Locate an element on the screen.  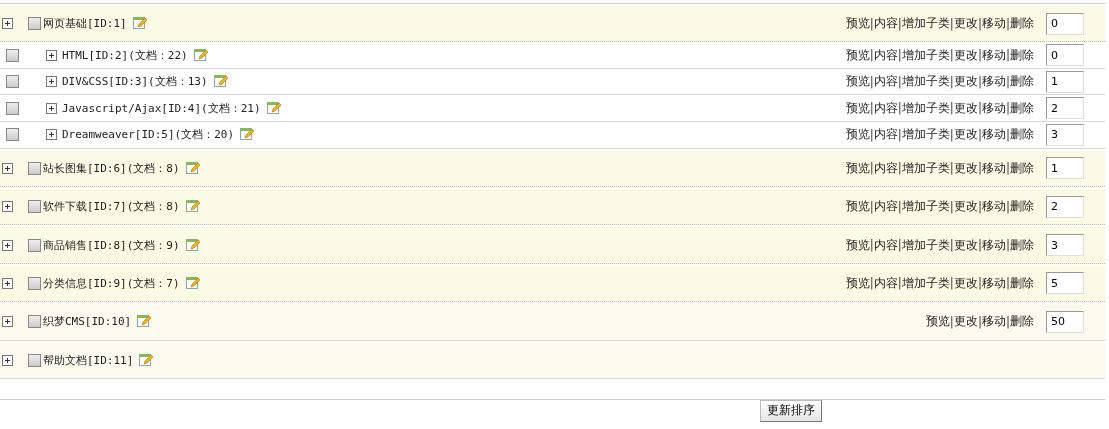
category-label: Javascript/Ajax[ID:4](文档：21) is located at coordinates (161, 108).